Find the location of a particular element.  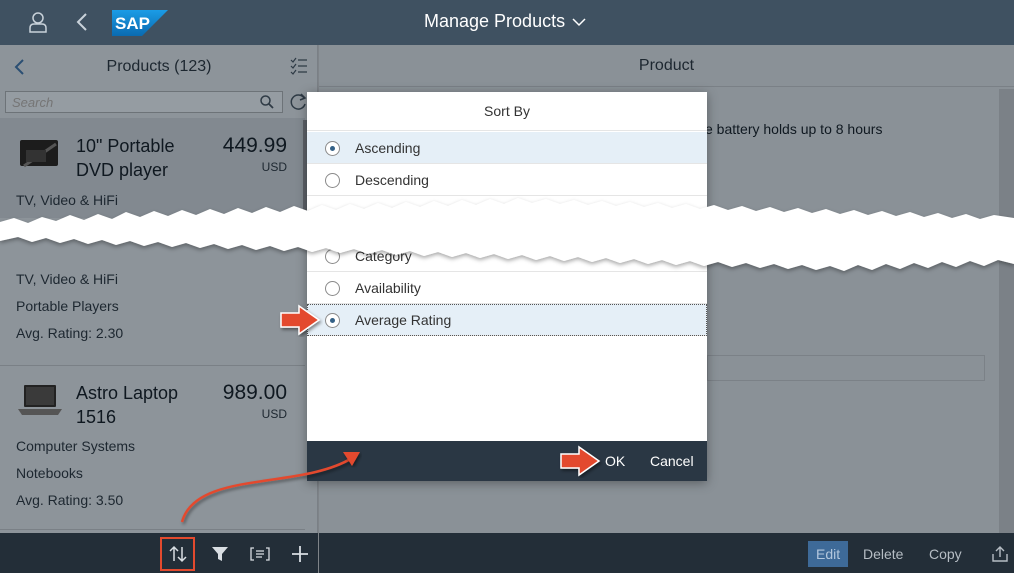

user-icon is located at coordinates (38, 22).